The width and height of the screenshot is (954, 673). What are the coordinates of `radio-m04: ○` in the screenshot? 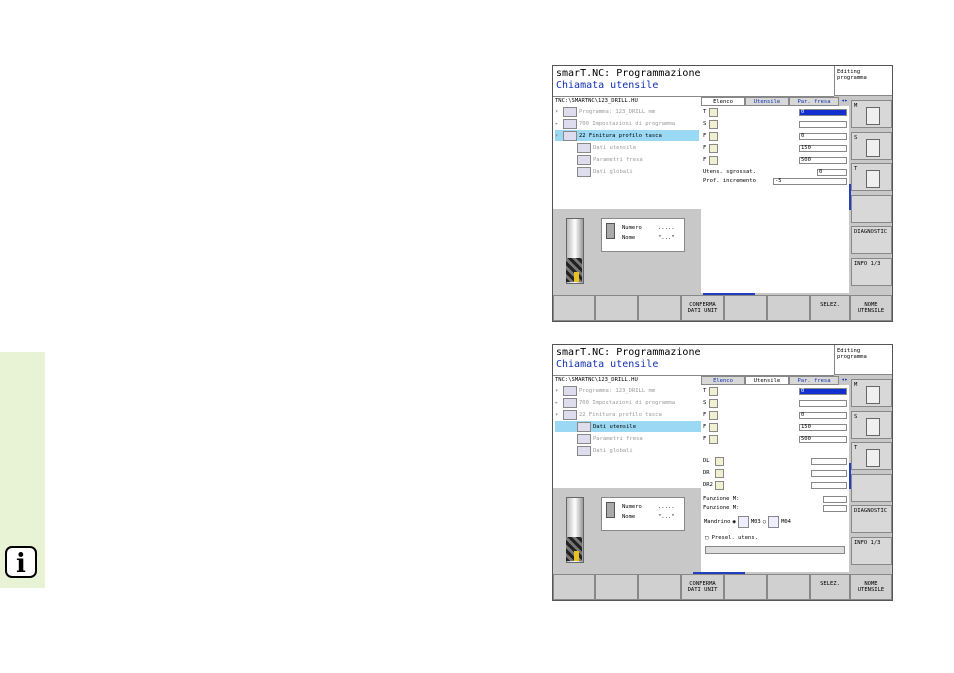 It's located at (764, 522).